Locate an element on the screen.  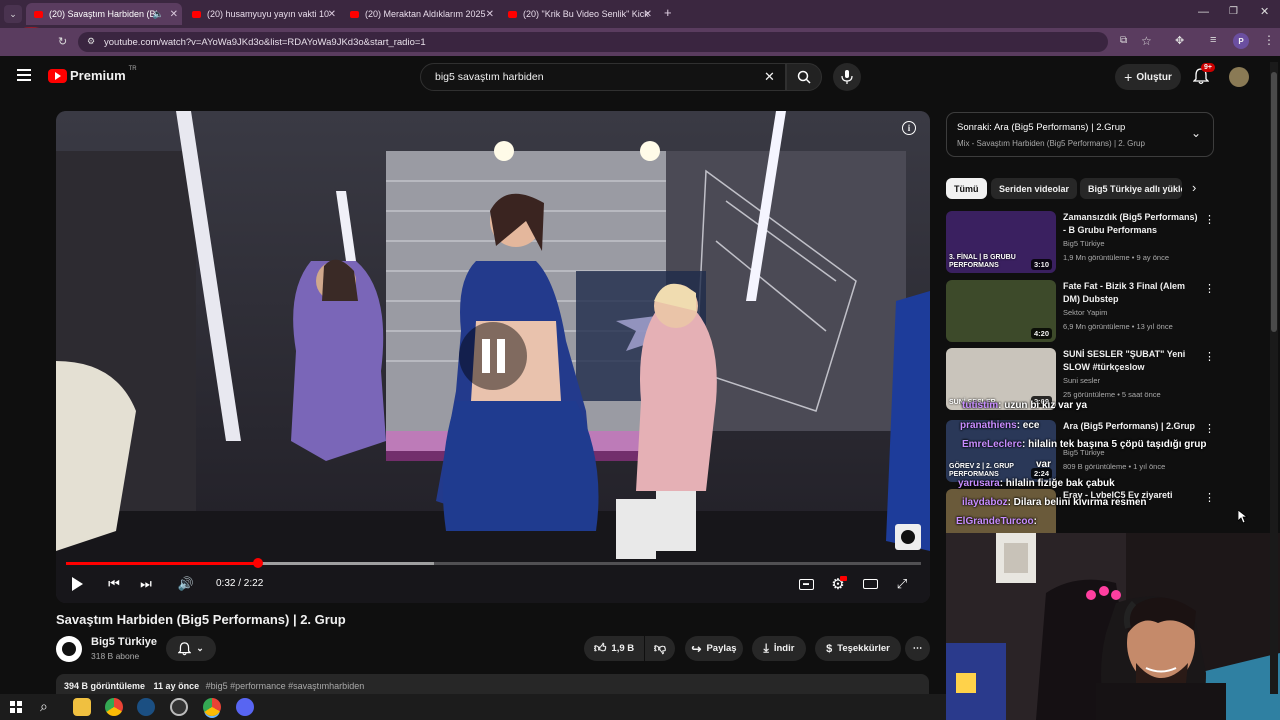
chevron-down-icon: ⌄ is located at coordinates (1196, 133).